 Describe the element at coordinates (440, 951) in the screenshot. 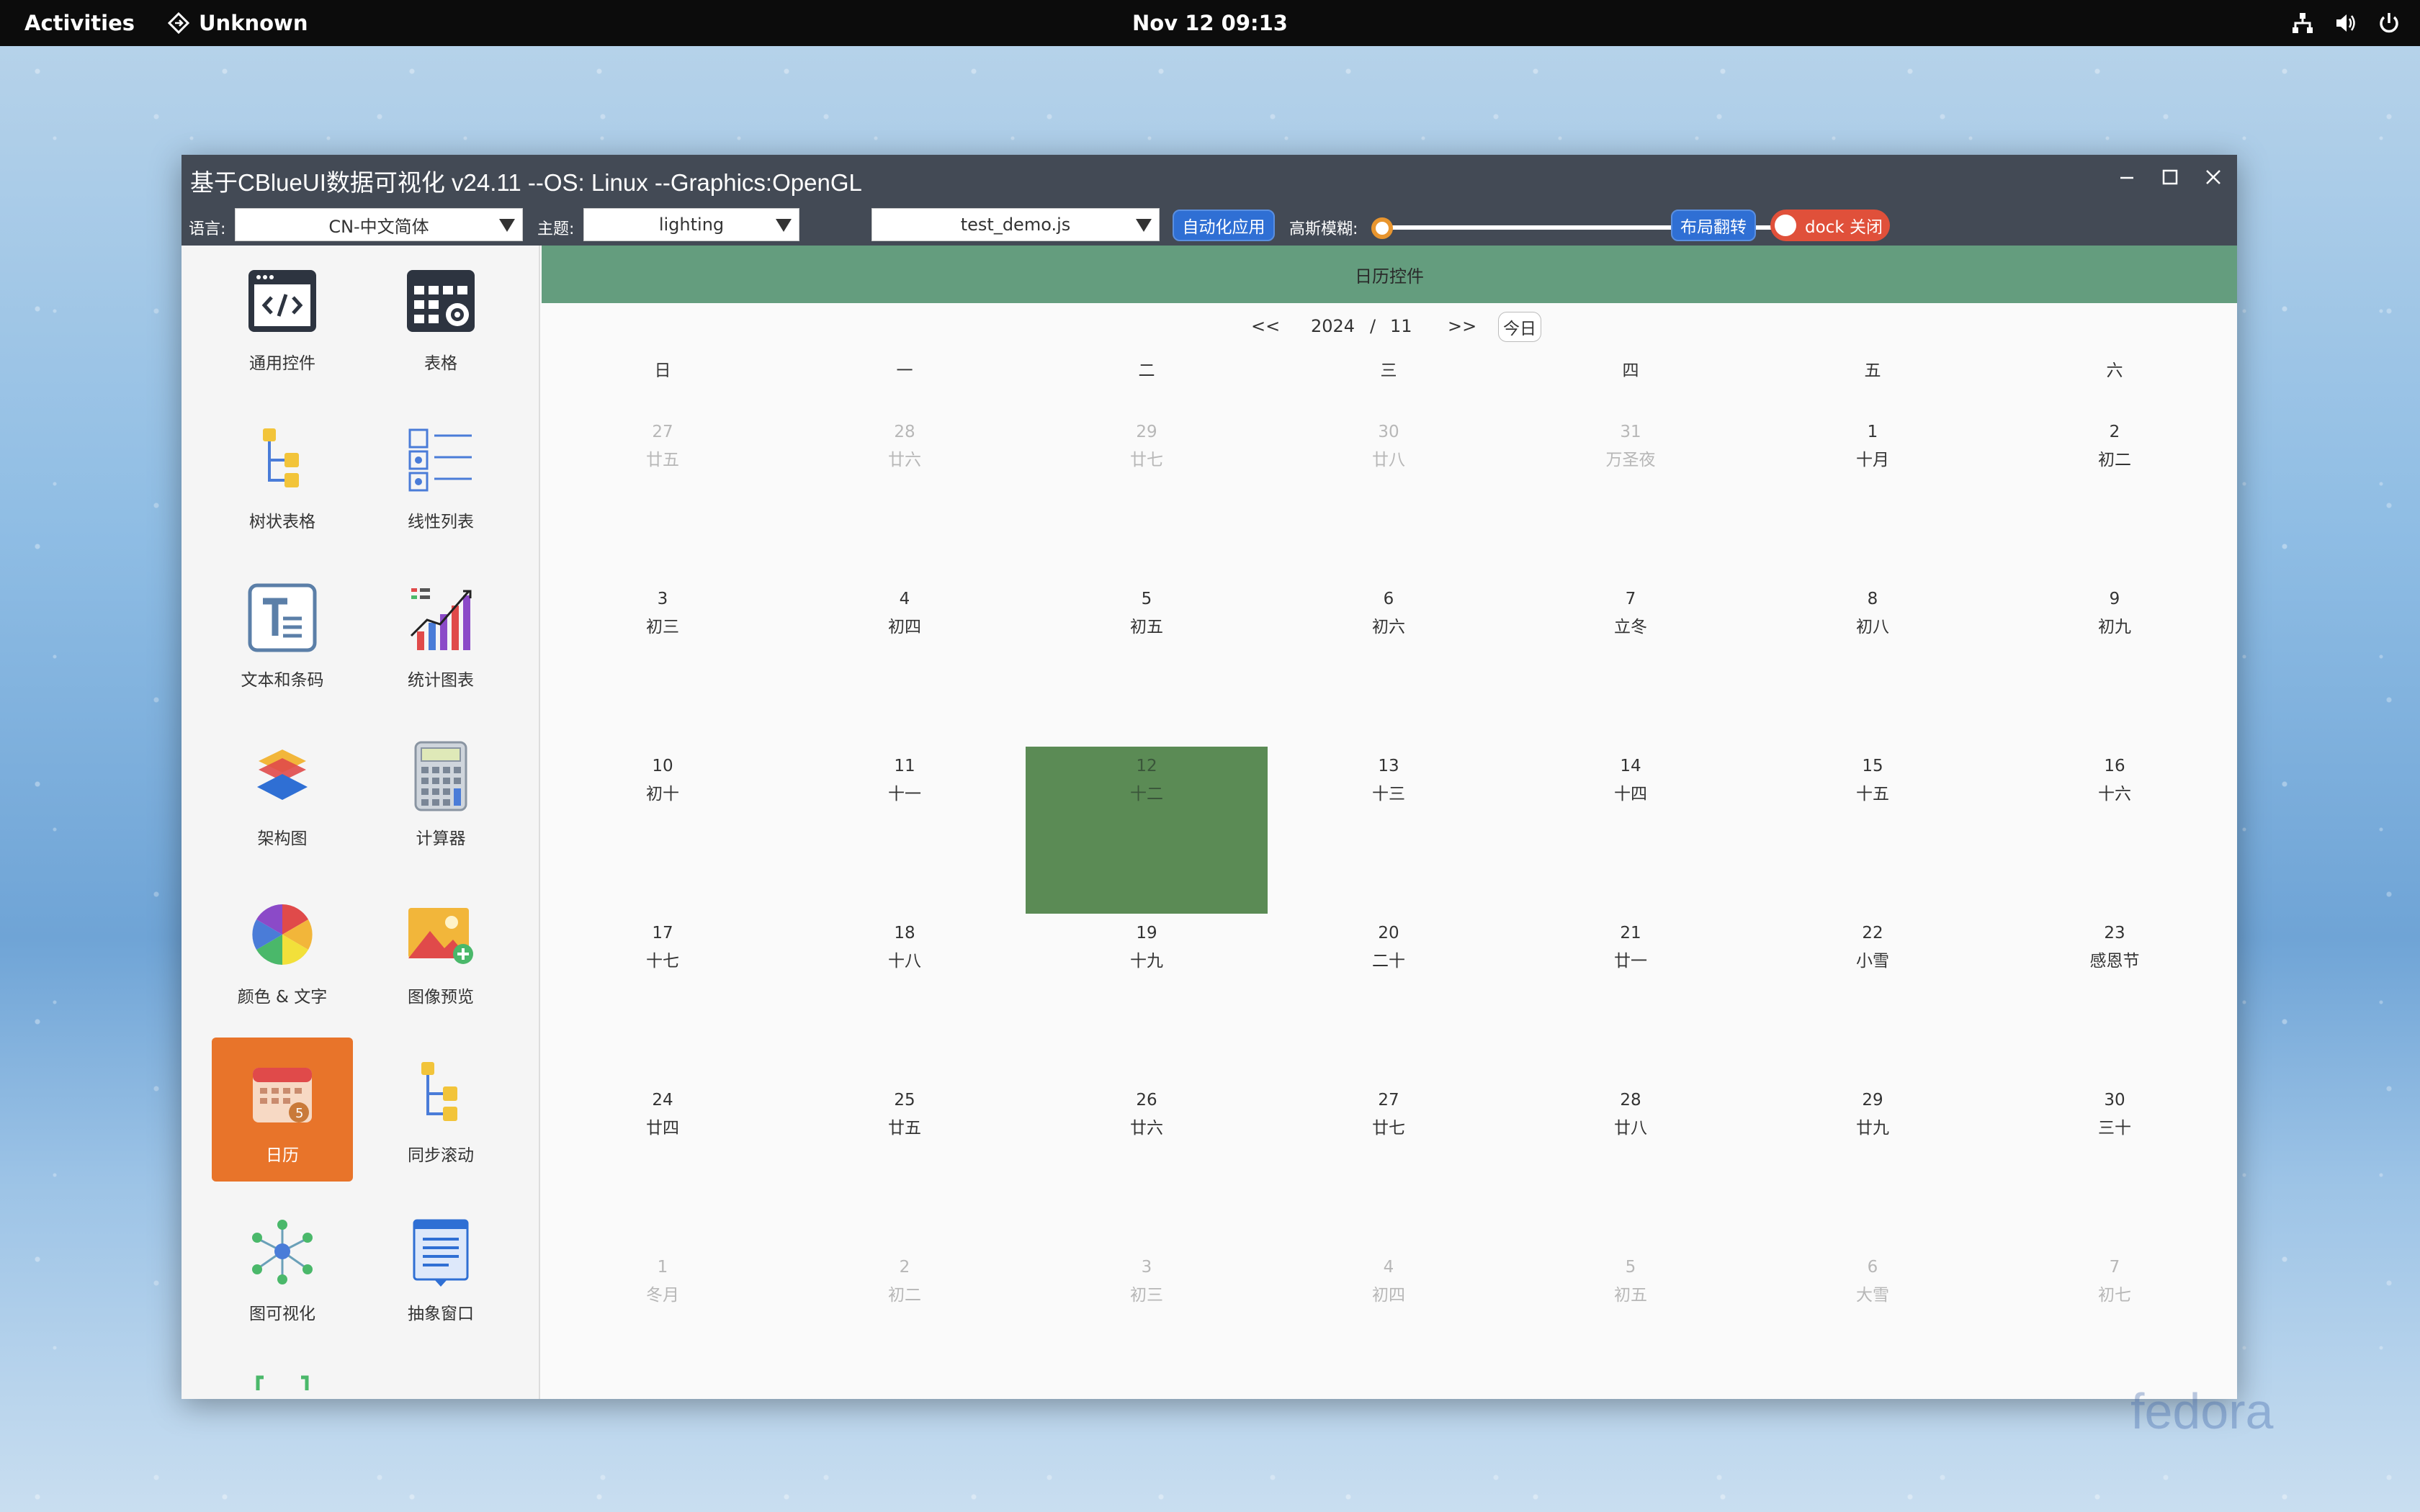

I see `nav-item-image-preview: 图像预览` at that location.